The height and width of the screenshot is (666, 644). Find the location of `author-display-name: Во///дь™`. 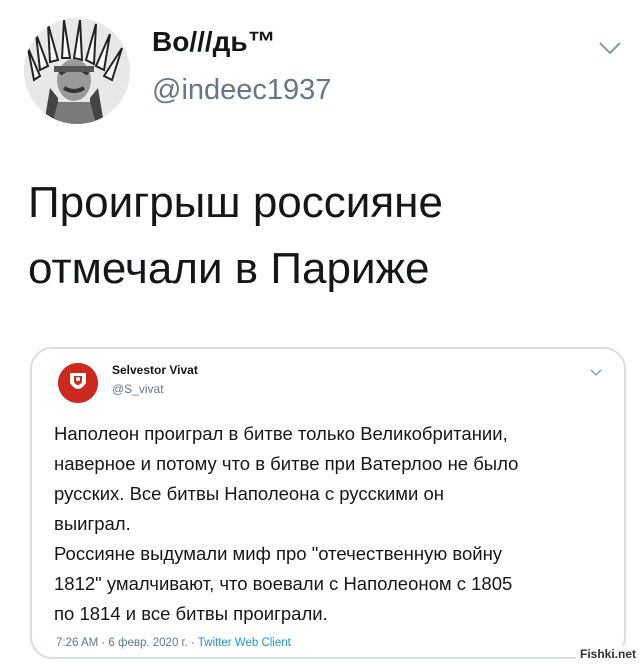

author-display-name: Во///дь™ is located at coordinates (214, 42).